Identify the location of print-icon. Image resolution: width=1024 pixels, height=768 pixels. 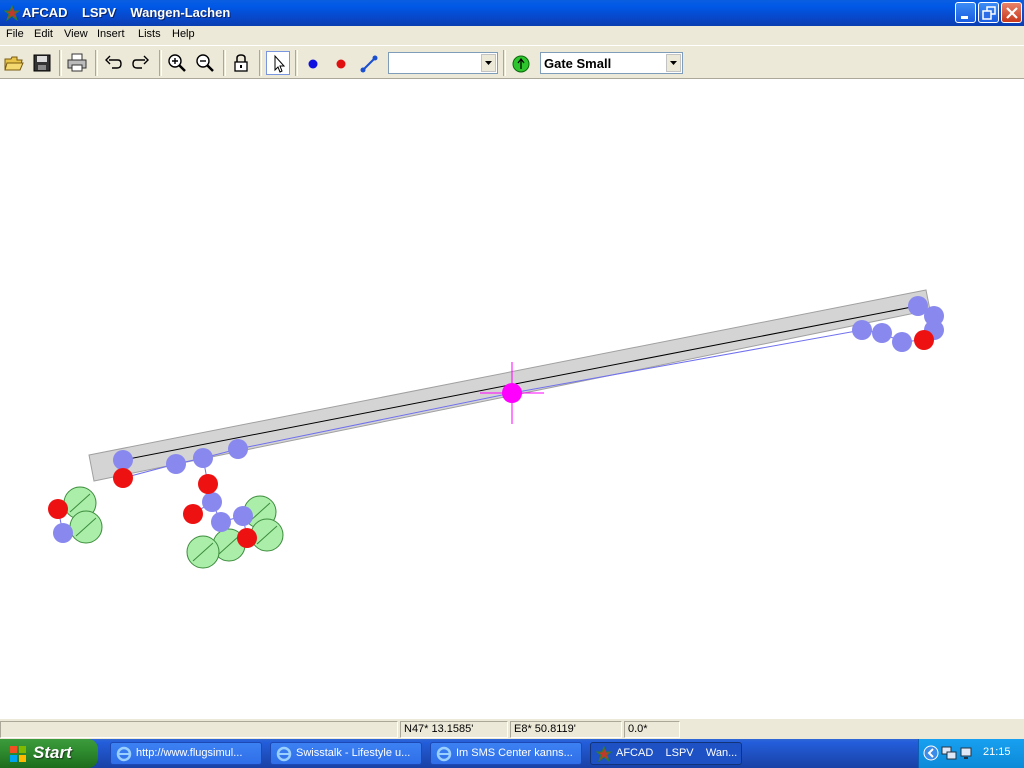
(77, 62).